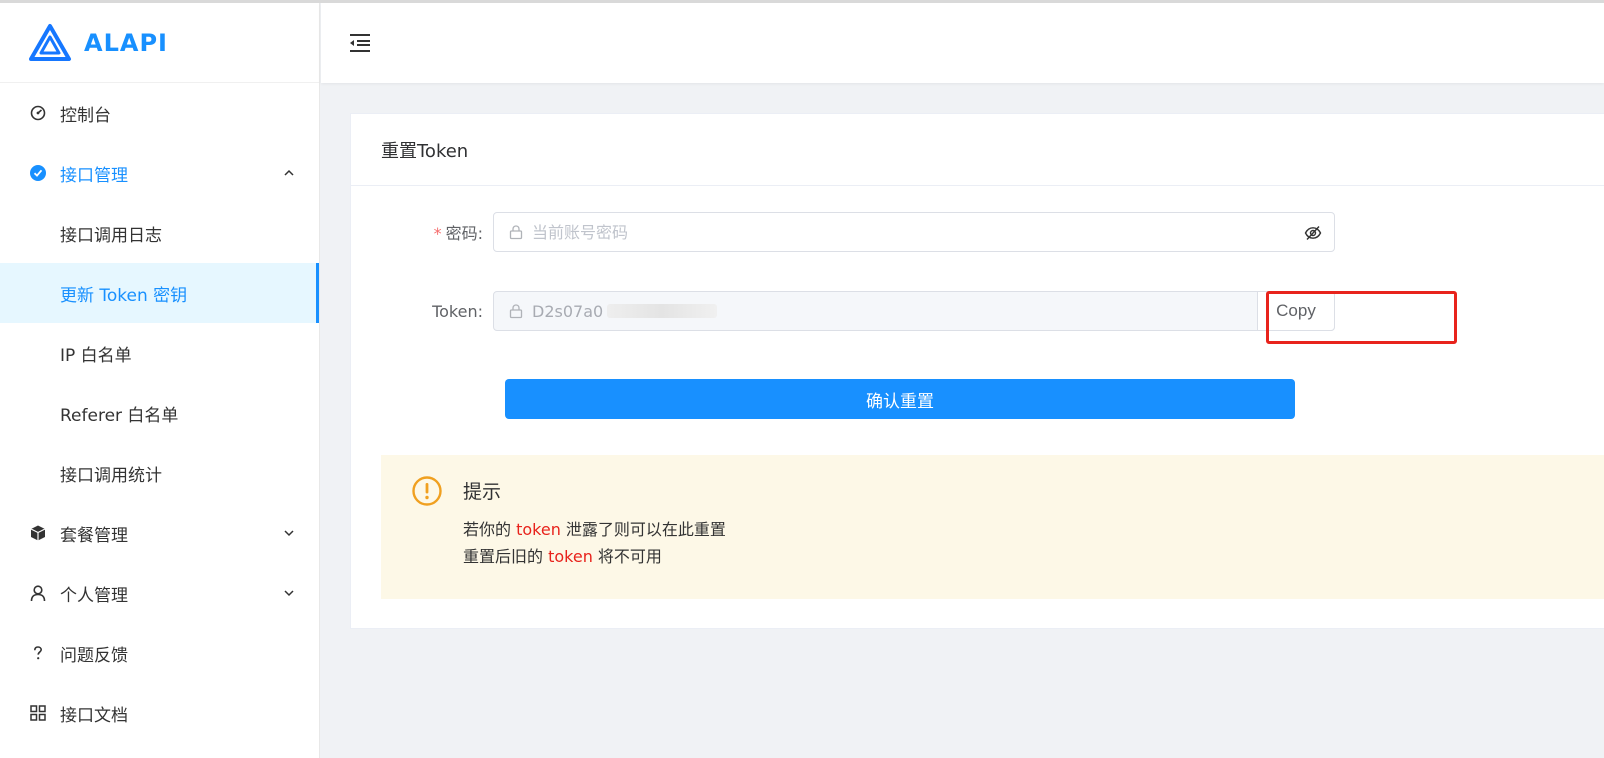 The height and width of the screenshot is (758, 1604). Describe the element at coordinates (1313, 233) in the screenshot. I see `eye-hidden-icon` at that location.